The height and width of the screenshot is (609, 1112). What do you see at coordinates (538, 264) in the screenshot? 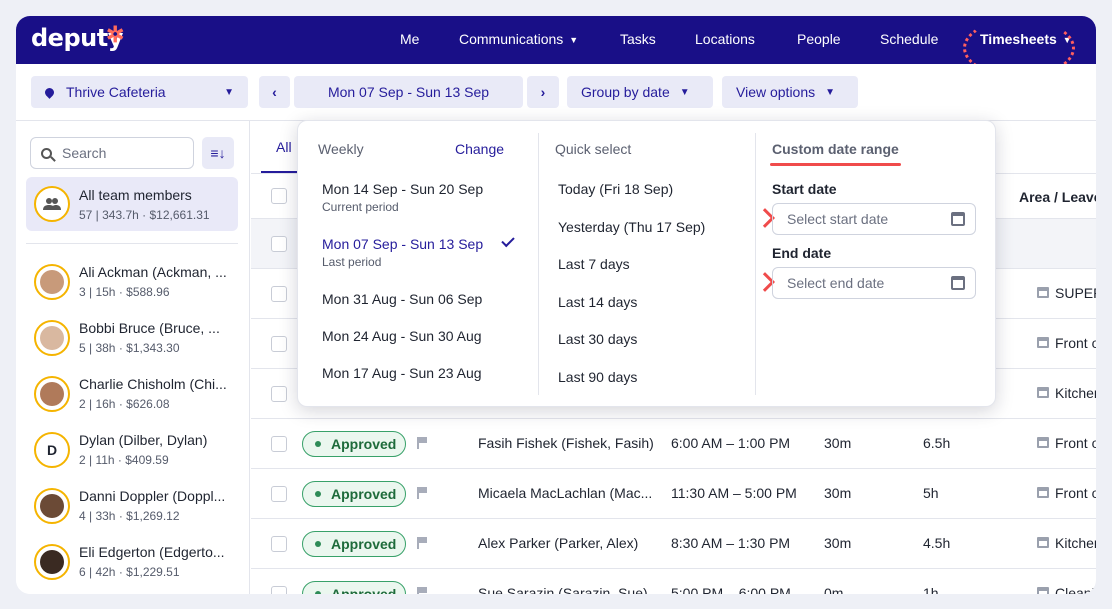
I see `column-divider` at bounding box center [538, 264].